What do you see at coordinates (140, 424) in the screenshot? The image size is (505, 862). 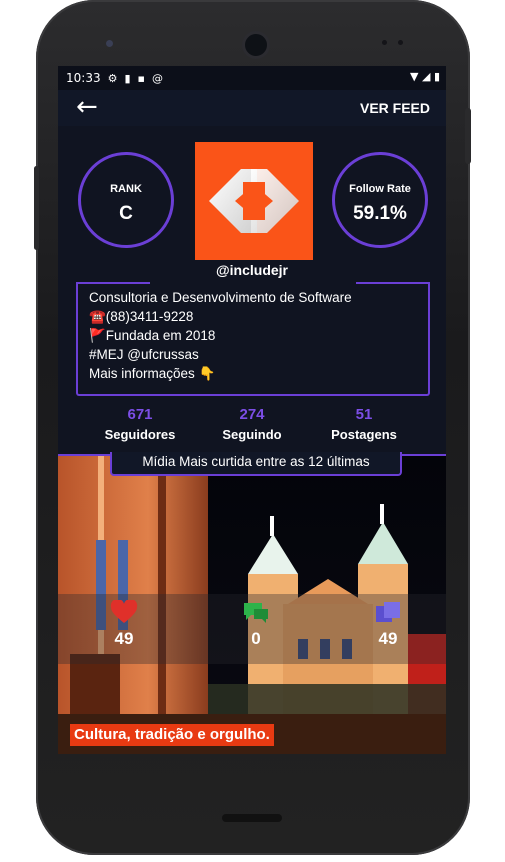 I see `stat-seguidores: 671 Seguidores` at bounding box center [140, 424].